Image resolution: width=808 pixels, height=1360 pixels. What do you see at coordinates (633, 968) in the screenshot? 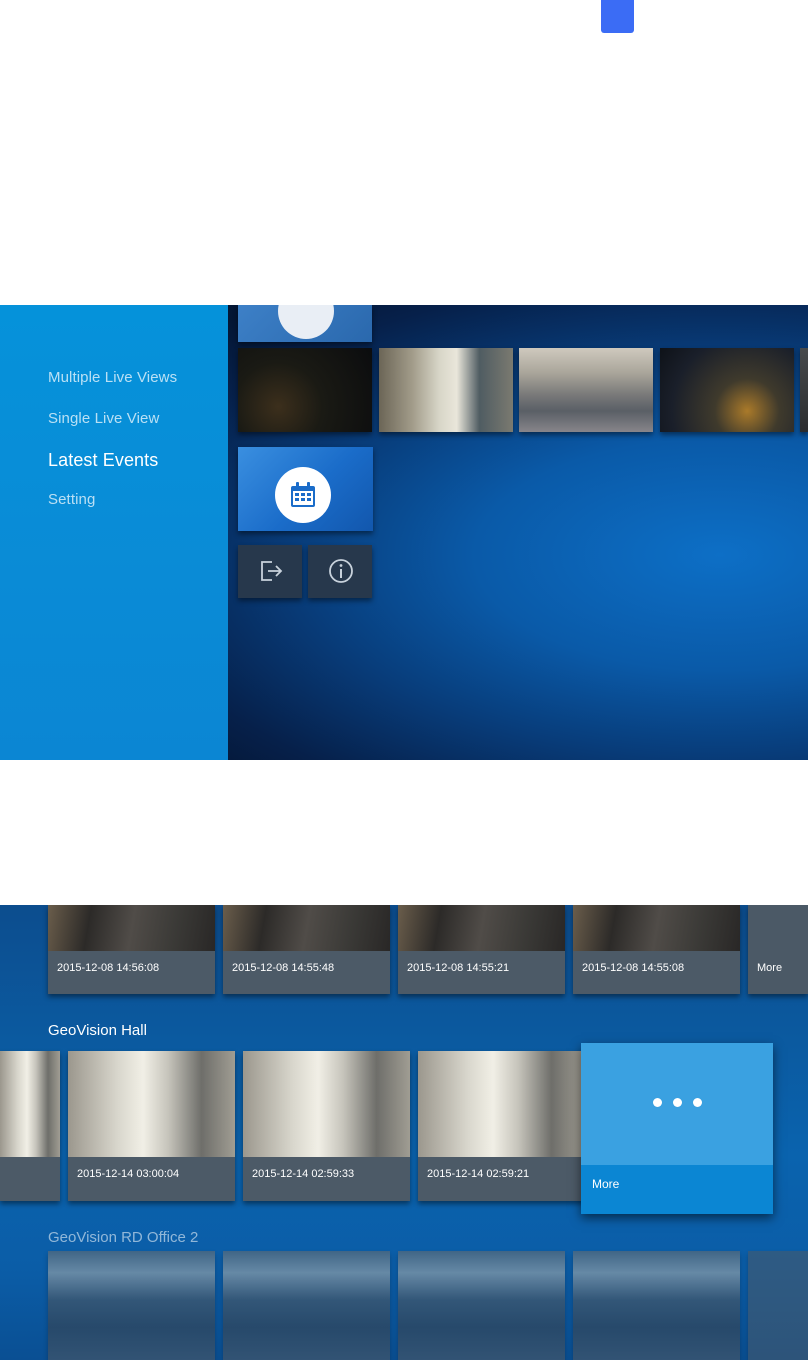
I see `event-timestamp: 2015-12-08 14:55:08` at bounding box center [633, 968].